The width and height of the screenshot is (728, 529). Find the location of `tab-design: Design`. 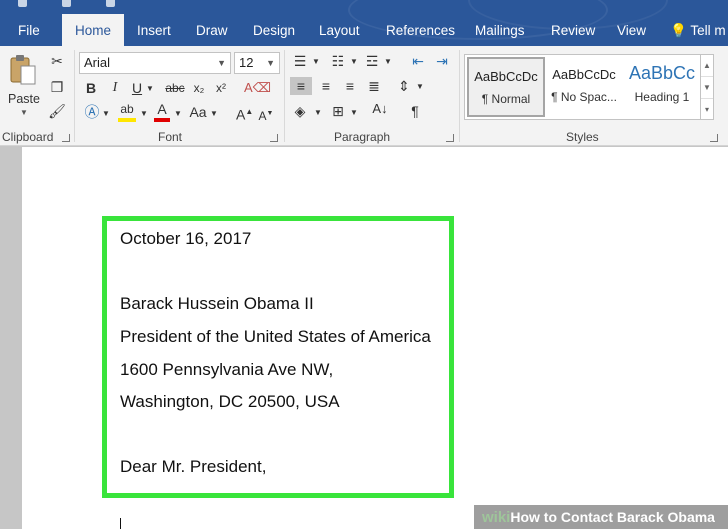

tab-design: Design is located at coordinates (274, 31).